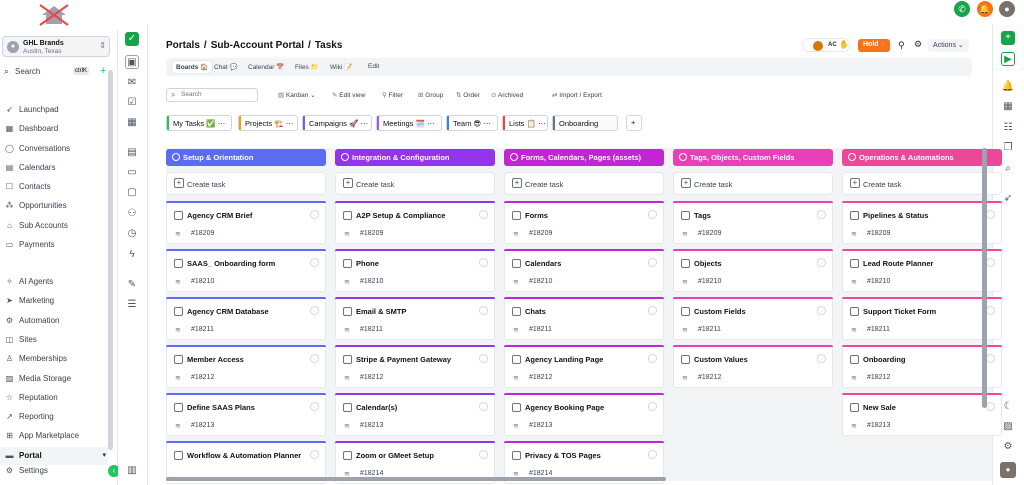 The height and width of the screenshot is (485, 1024). Describe the element at coordinates (409, 123) in the screenshot. I see `view-tab-3: Meetings 🗓️ ⋯` at that location.